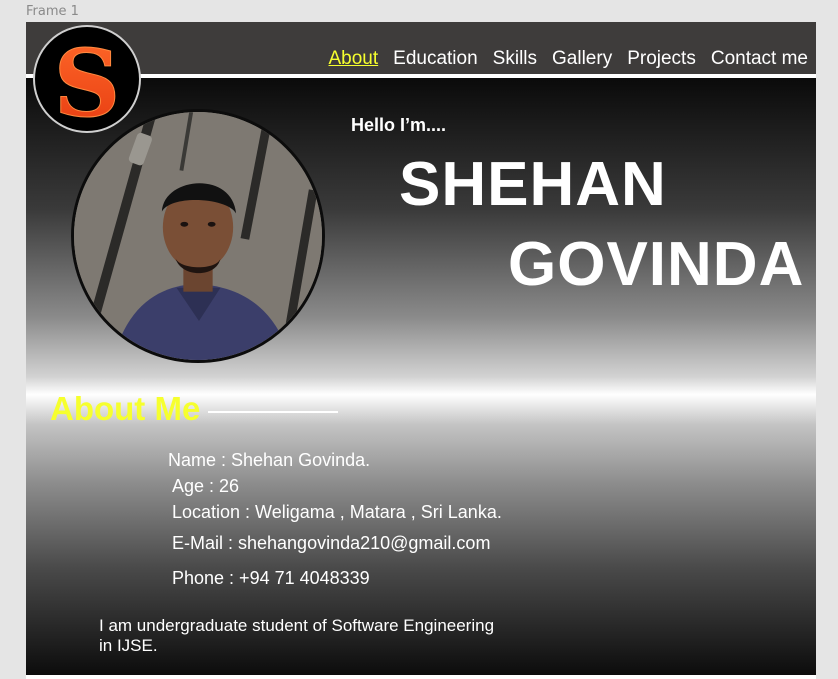 The height and width of the screenshot is (679, 838). What do you see at coordinates (52, 11) in the screenshot?
I see `frame-label: Frame 1` at bounding box center [52, 11].